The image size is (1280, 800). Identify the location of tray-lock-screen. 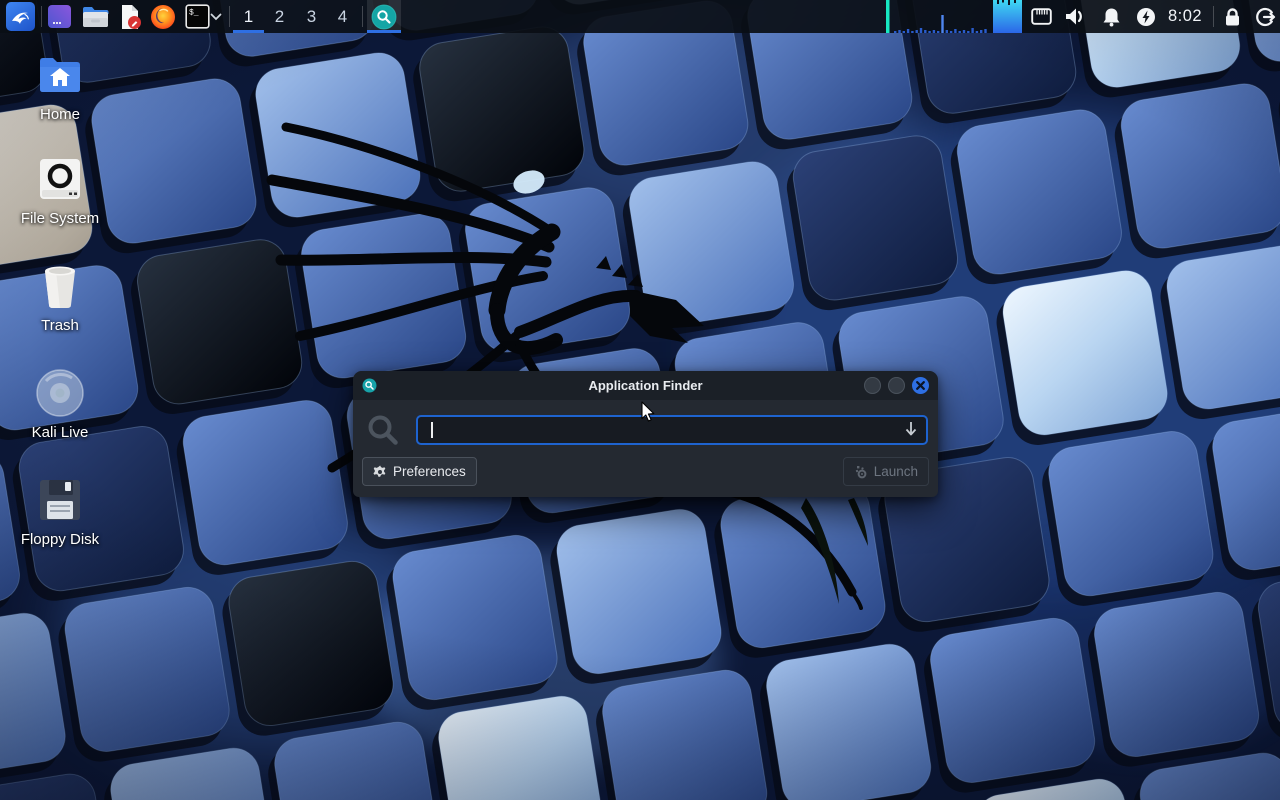
(1232, 16).